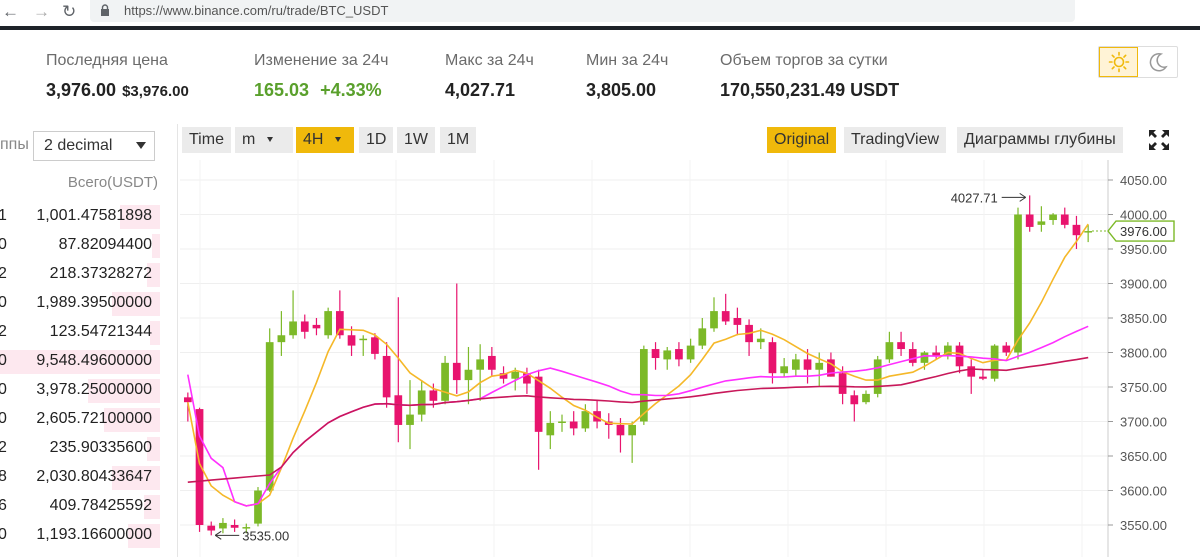 This screenshot has width=1200, height=557. I want to click on stat-last-price: Последняя цена 3,976.00 $3,976.00, so click(117, 76).